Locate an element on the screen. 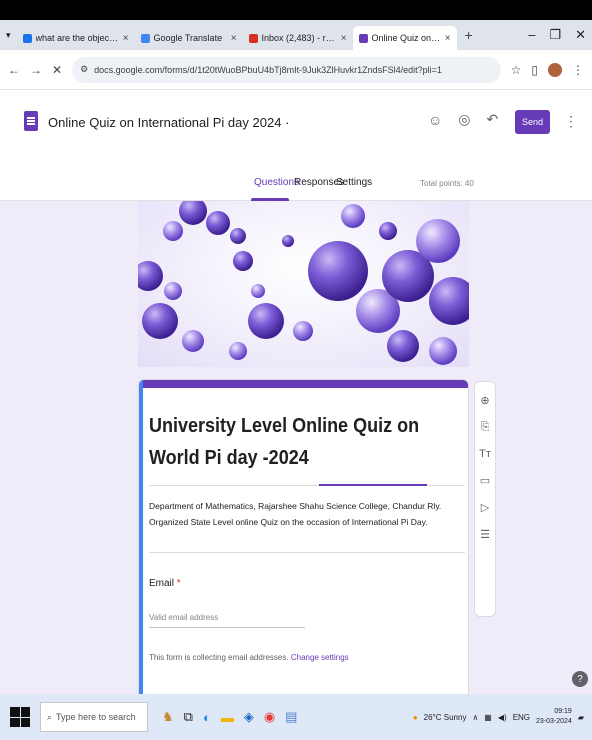 The height and width of the screenshot is (740, 592). change-settings-link: Change settings is located at coordinates (320, 657).